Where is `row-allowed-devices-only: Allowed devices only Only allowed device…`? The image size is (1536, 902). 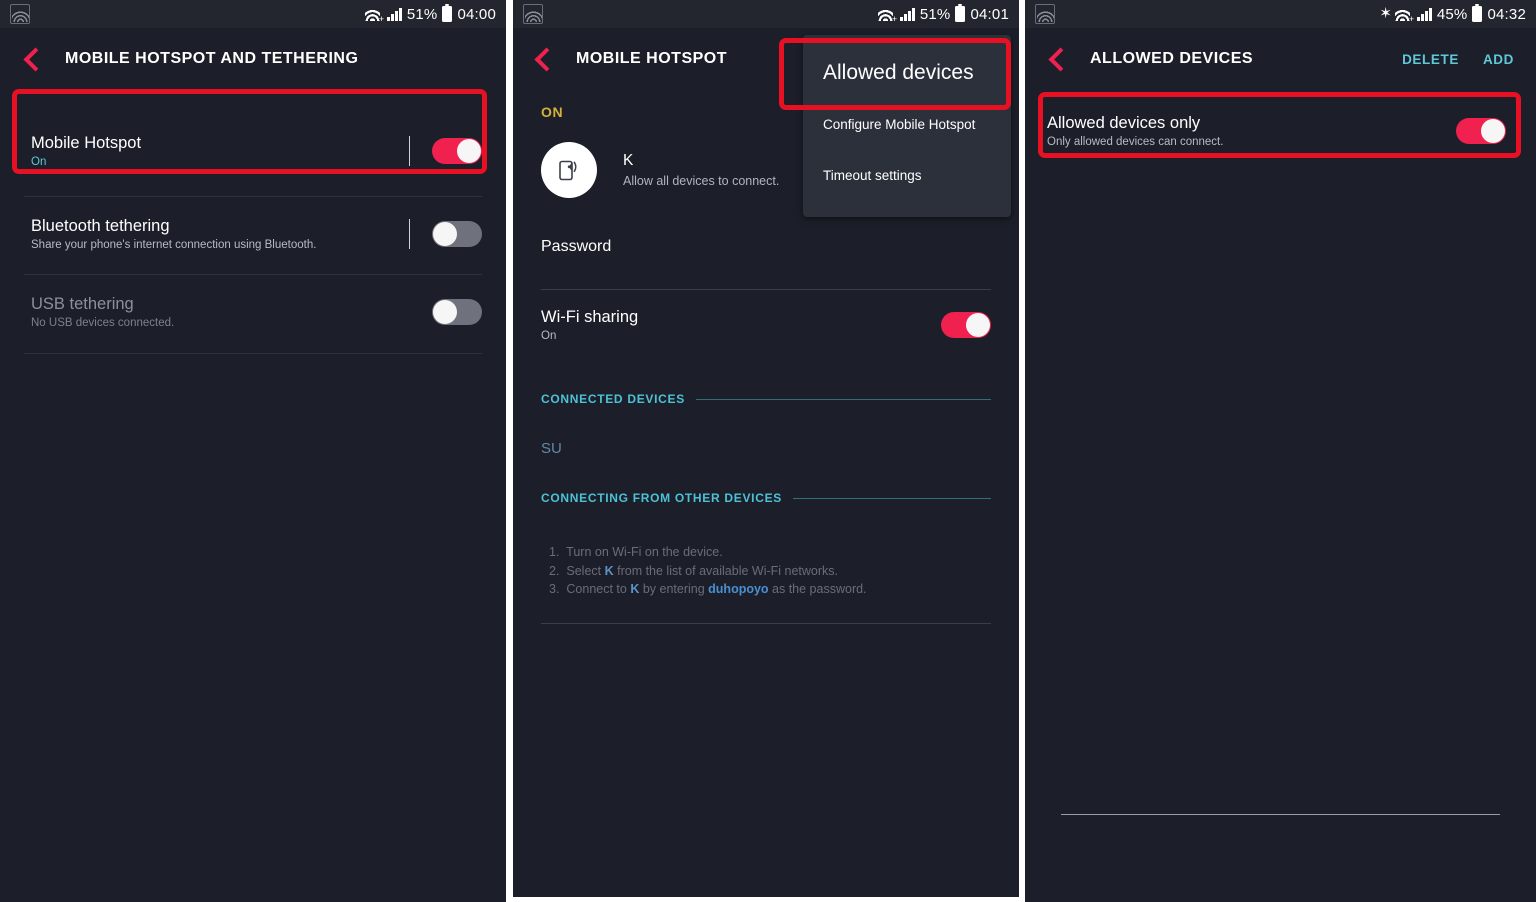
row-allowed-devices-only: Allowed devices only Only allowed device… is located at coordinates (1280, 131).